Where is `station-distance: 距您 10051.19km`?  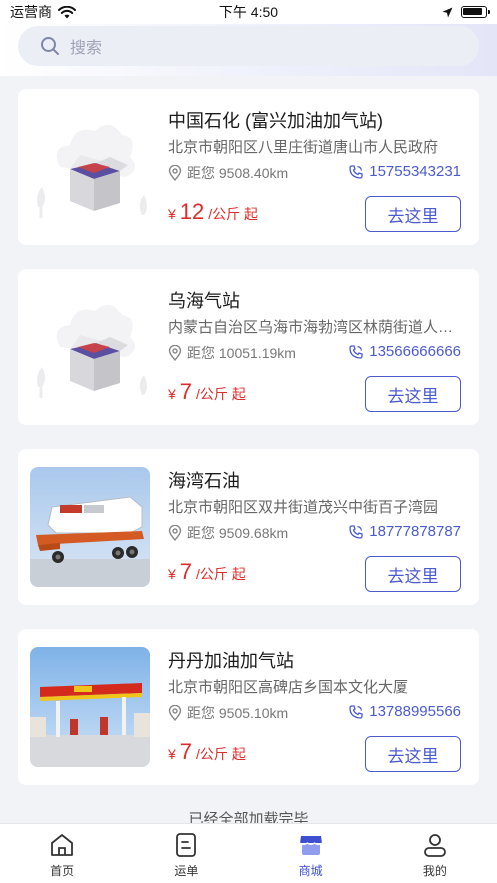
station-distance: 距您 10051.19km is located at coordinates (232, 353).